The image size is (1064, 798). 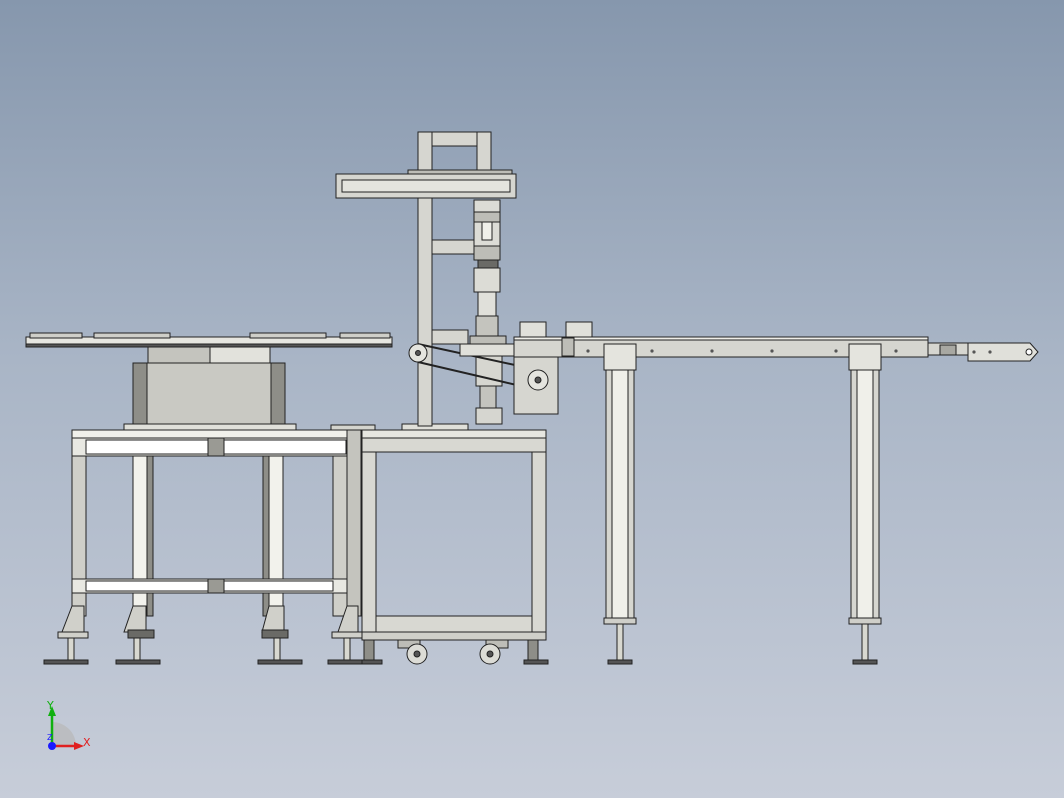 I want to click on indexer-housing, so click(x=209, y=394).